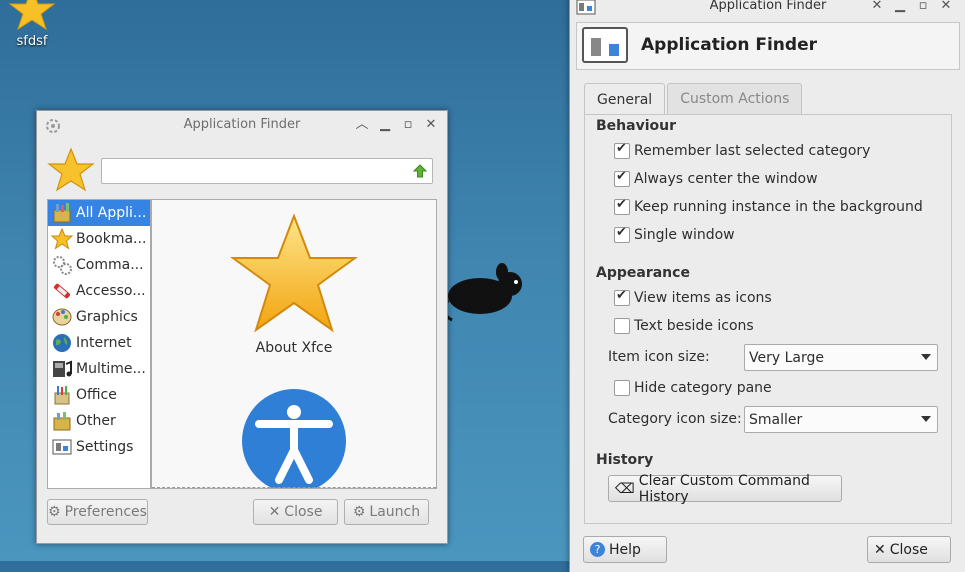 This screenshot has width=965, height=572. What do you see at coordinates (675, 419) in the screenshot?
I see `category-icon-size-label: Category icon size:` at bounding box center [675, 419].